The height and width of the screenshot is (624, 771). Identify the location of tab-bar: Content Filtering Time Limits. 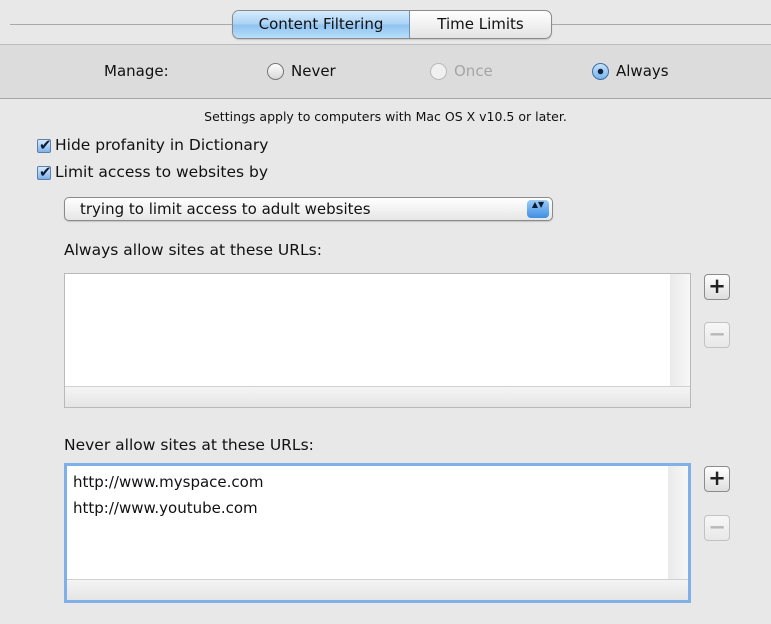
(392, 24).